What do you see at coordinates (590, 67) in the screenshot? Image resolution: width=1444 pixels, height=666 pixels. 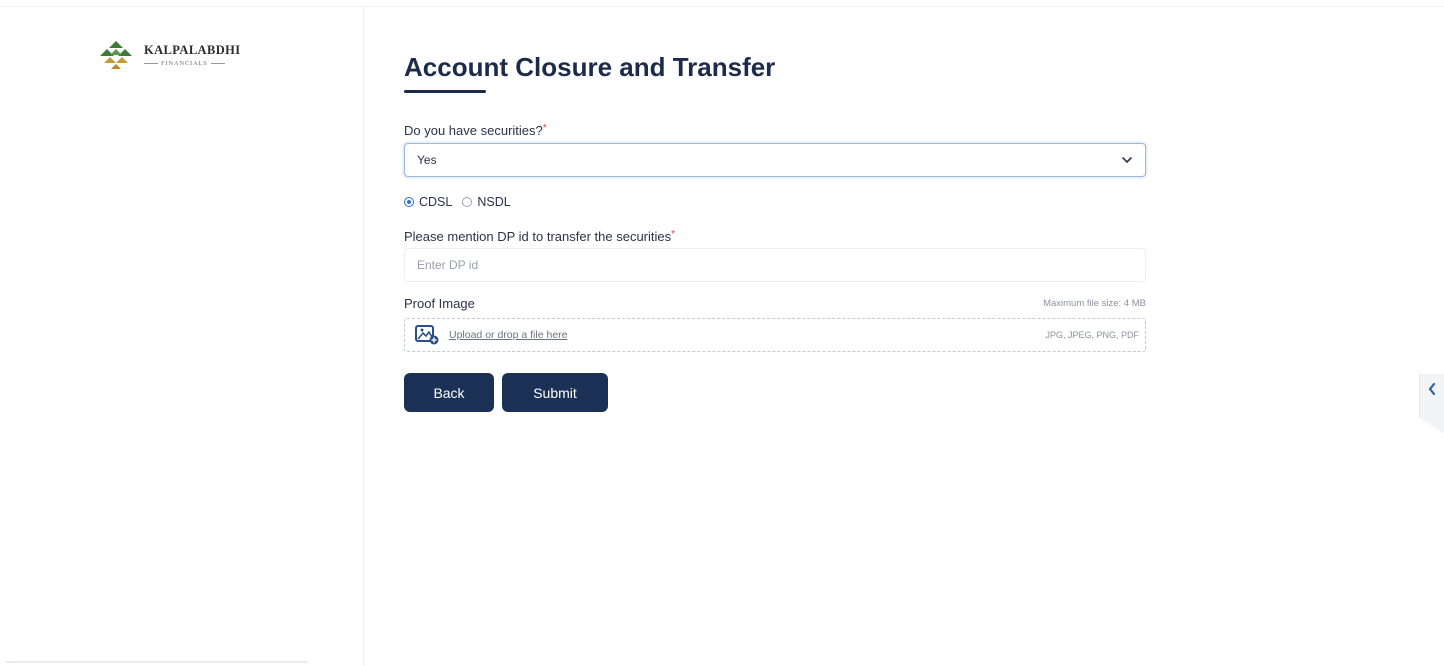 I see `page-title: Account Closure and Transfer` at bounding box center [590, 67].